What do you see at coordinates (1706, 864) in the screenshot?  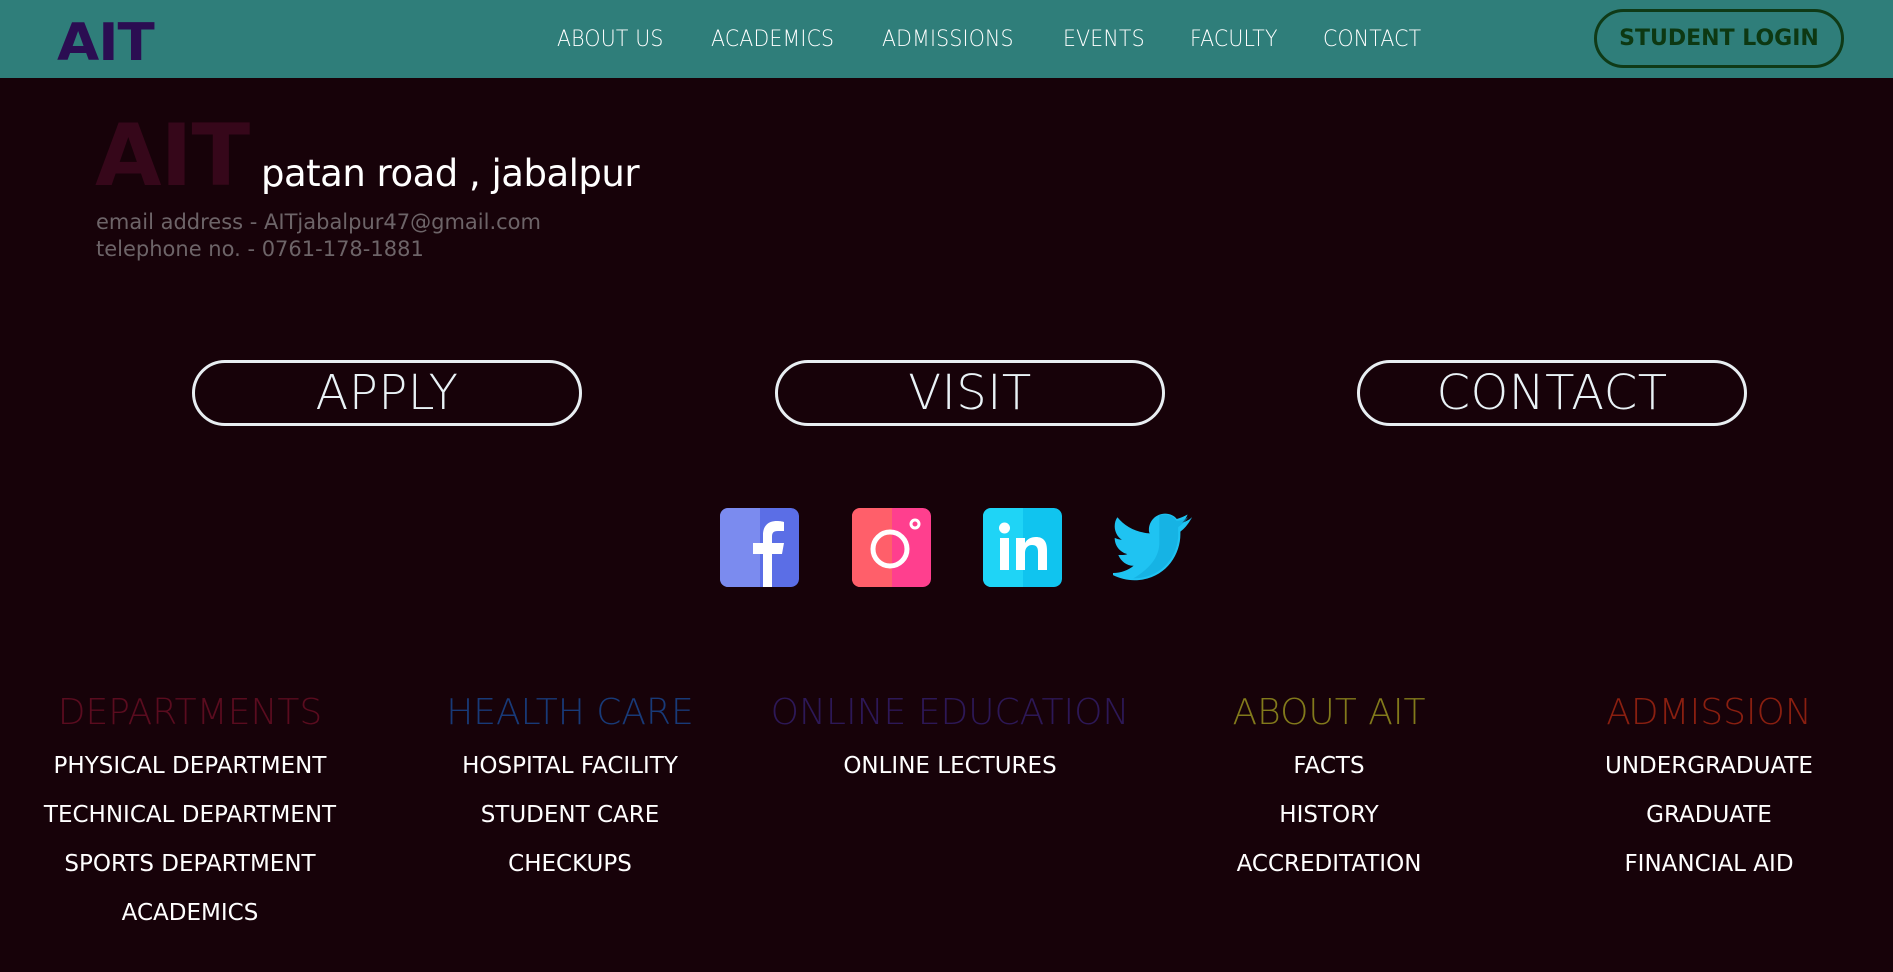 I see `footer-link: FINANCIAL AID` at bounding box center [1706, 864].